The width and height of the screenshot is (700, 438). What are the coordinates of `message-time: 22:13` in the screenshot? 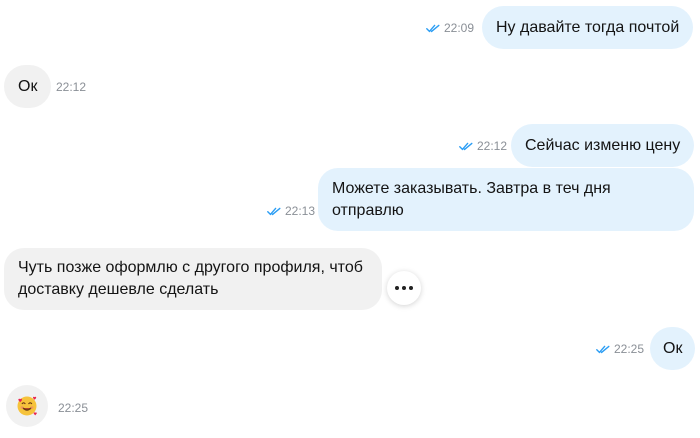 It's located at (300, 211).